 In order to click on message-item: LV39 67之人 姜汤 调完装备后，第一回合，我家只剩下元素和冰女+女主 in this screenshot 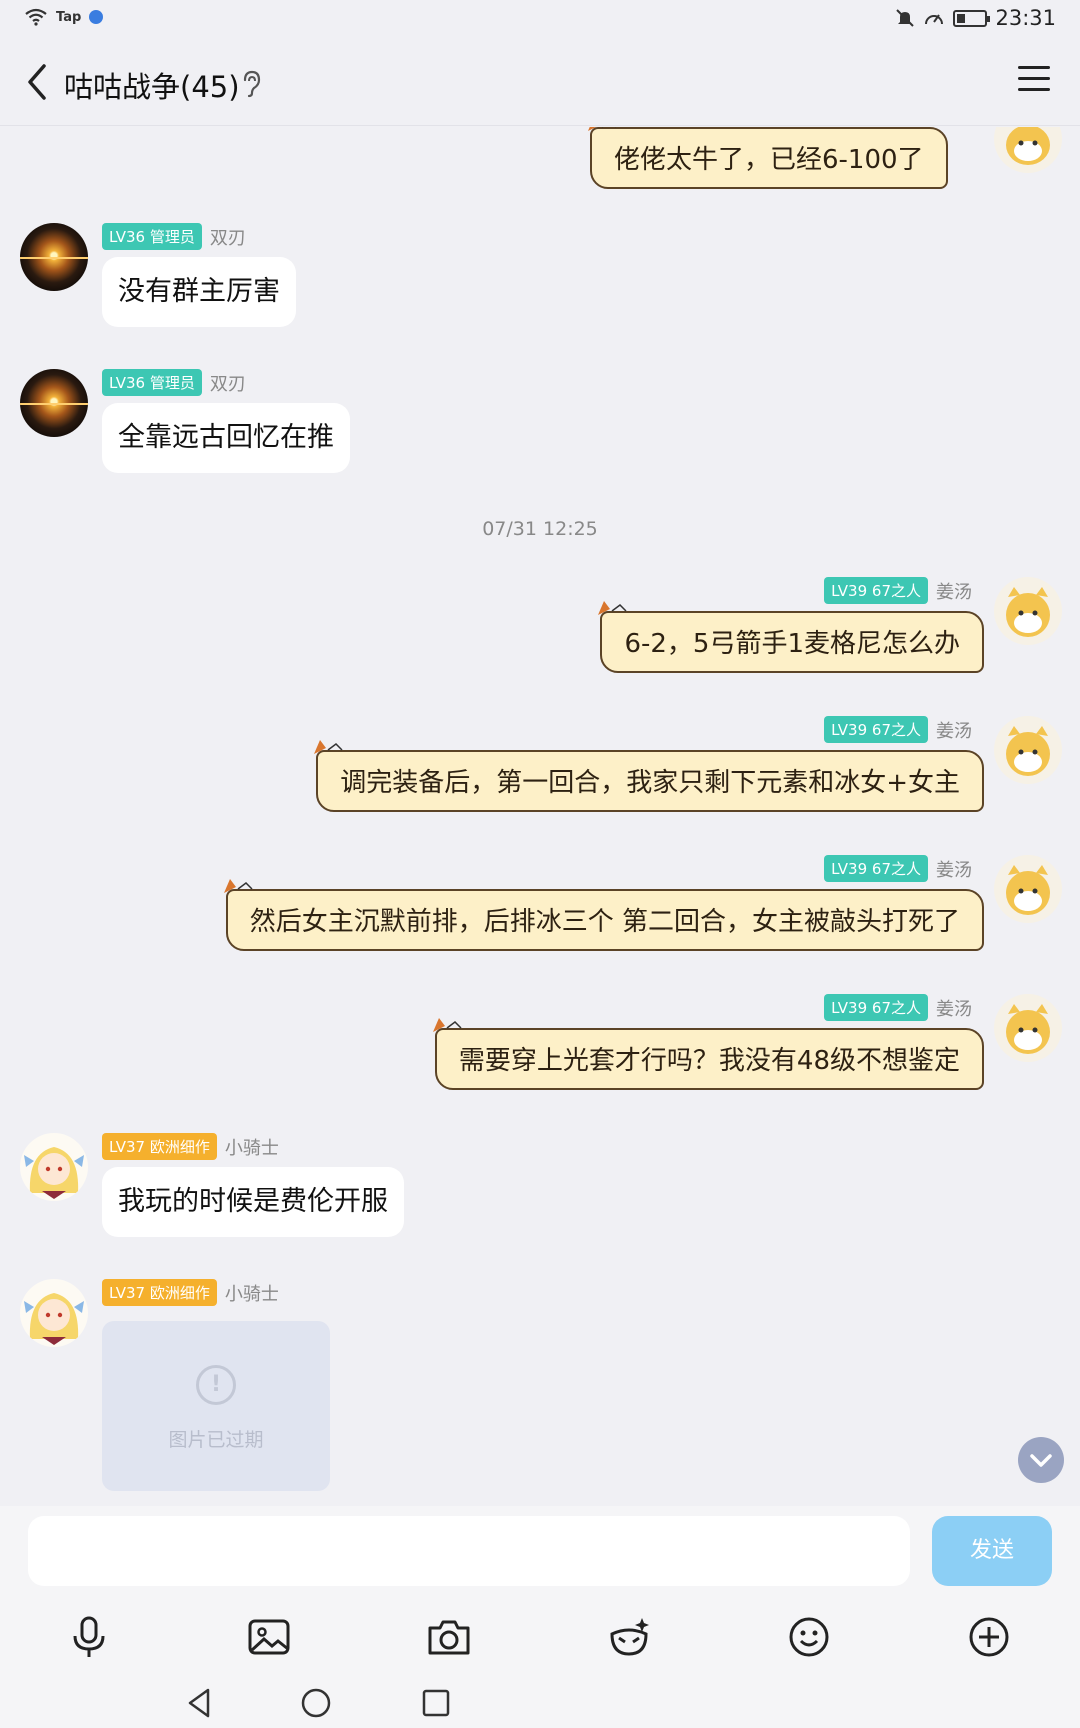, I will do `click(540, 781)`.